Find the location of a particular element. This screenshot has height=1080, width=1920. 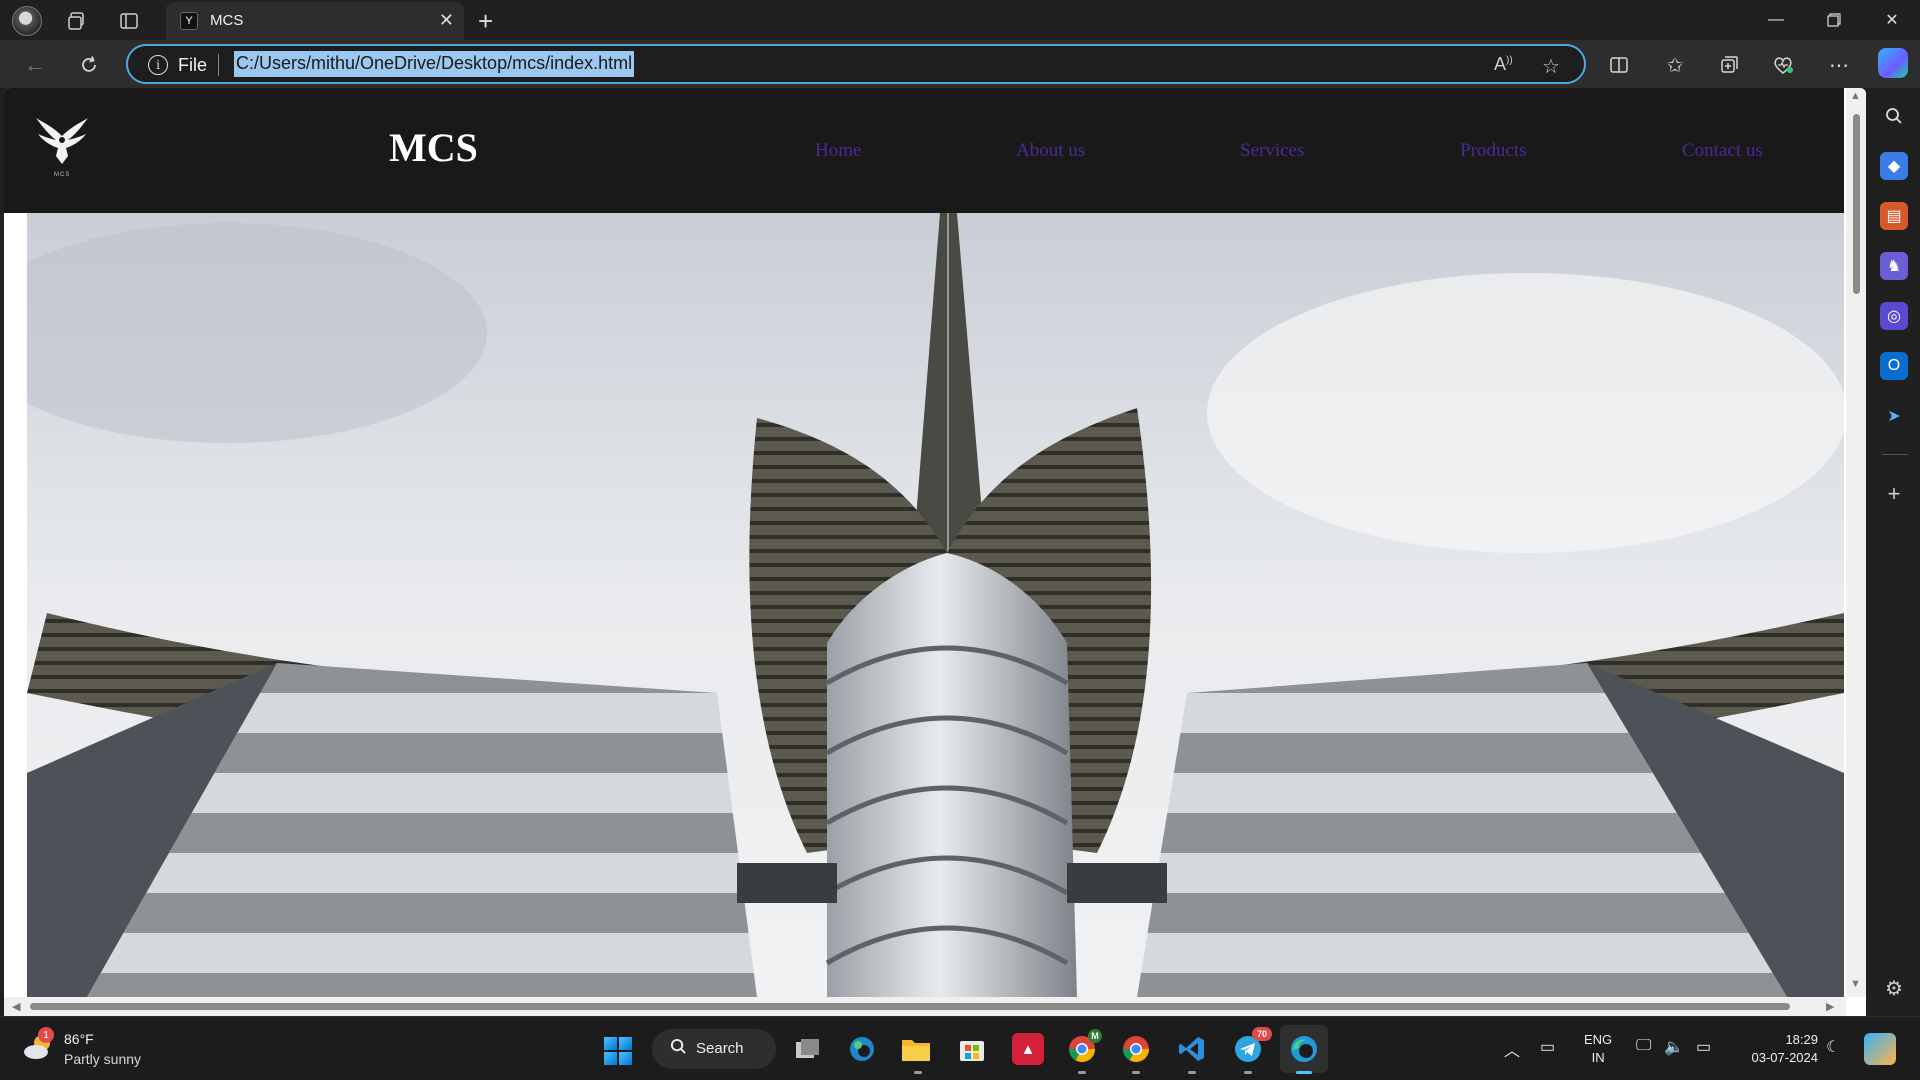

nav-link-services: Services is located at coordinates (1272, 151).